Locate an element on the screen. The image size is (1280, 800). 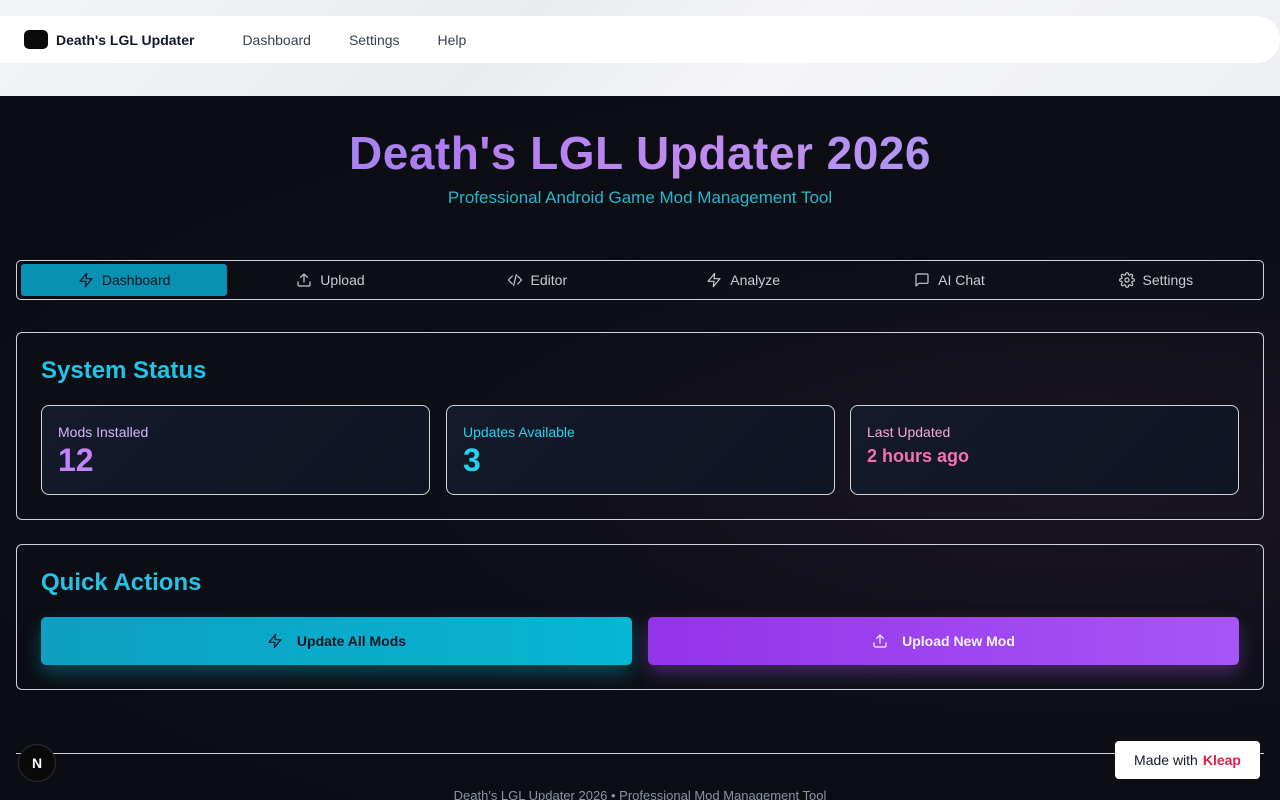
stat-card-updates-available: Updates Available 3 is located at coordinates (640, 450).